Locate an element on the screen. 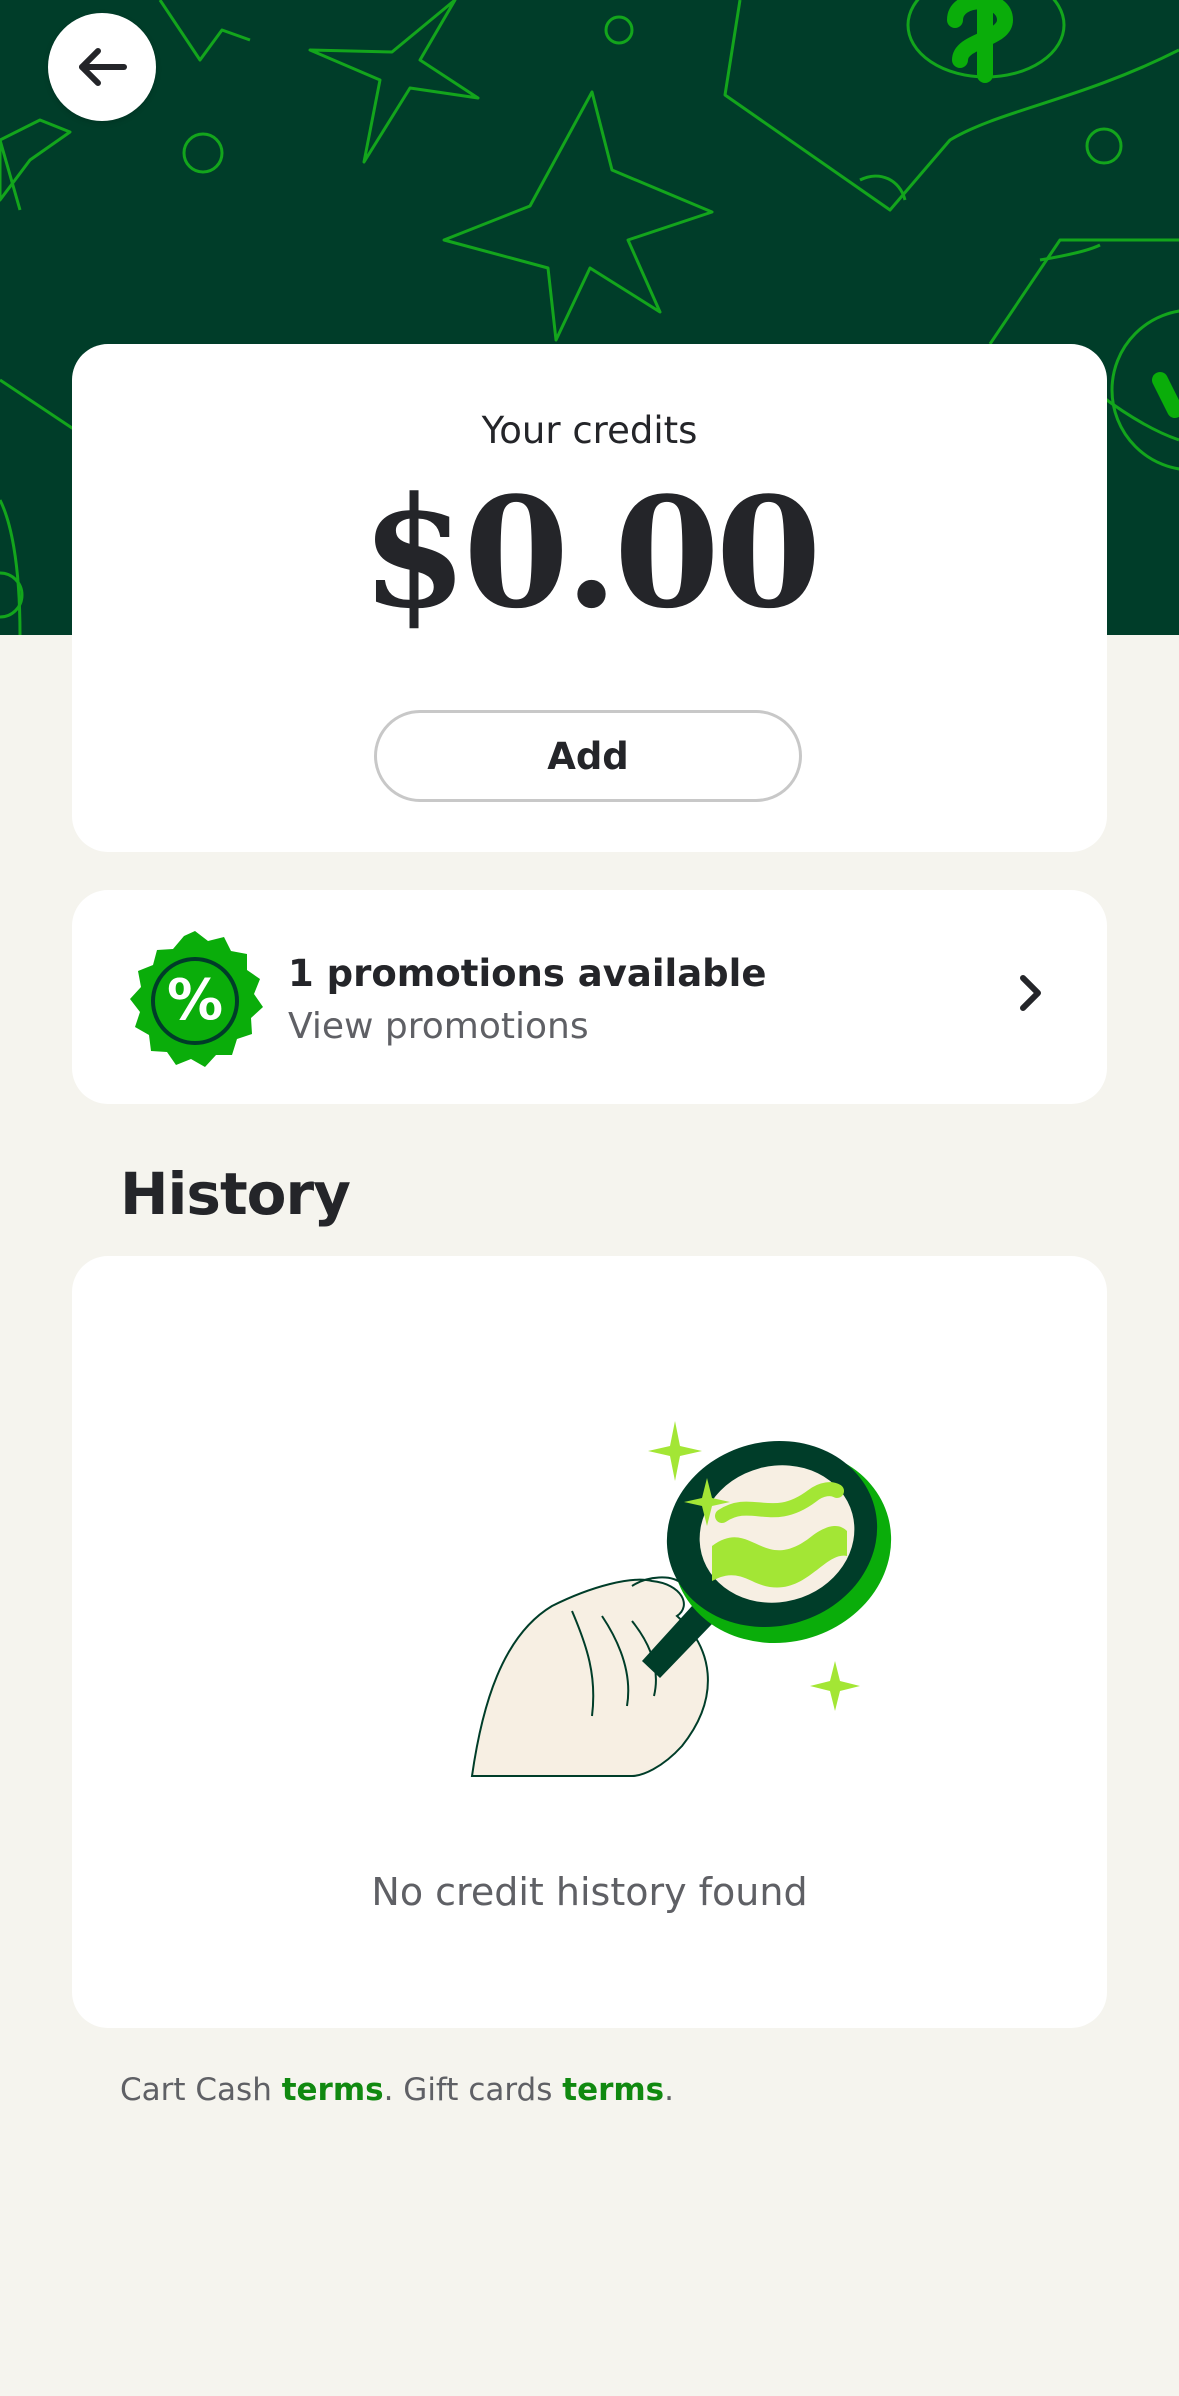 This screenshot has height=2396, width=1179. footer-text-cart-cash: Cart Cash is located at coordinates (201, 2090).